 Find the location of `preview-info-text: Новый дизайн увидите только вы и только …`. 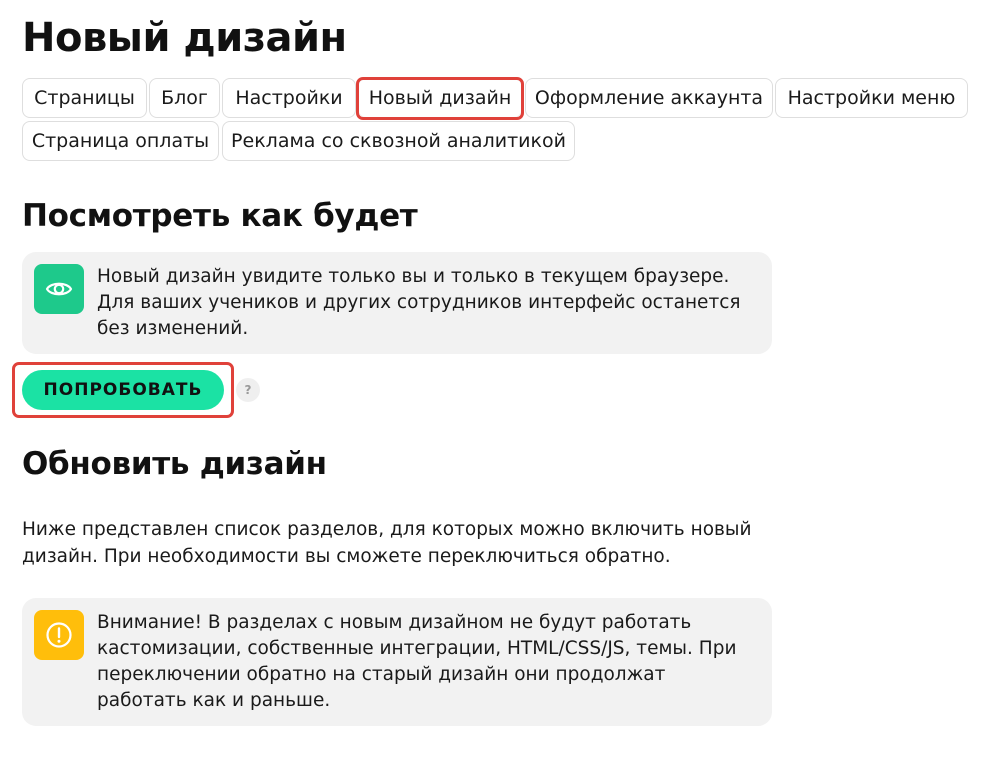

preview-info-text: Новый дизайн увидите только вы и только … is located at coordinates (419, 302).